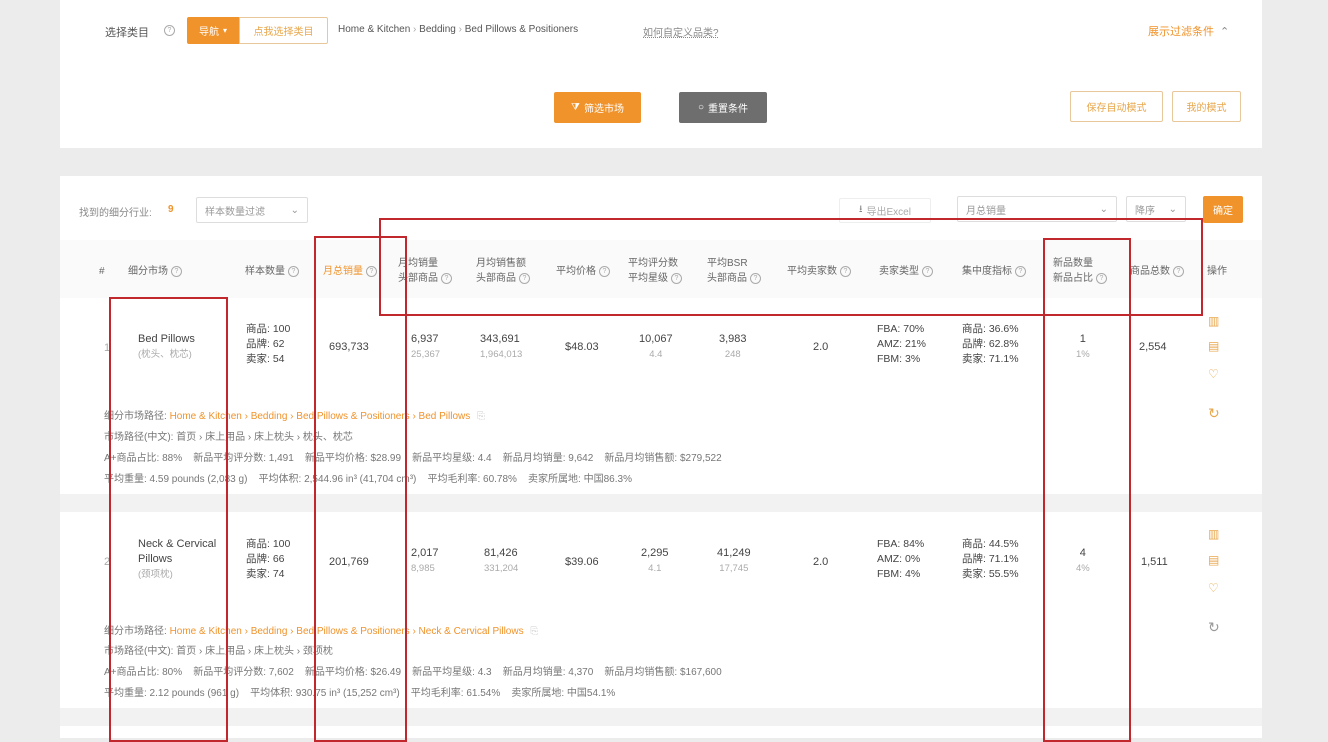 This screenshot has height=742, width=1328. What do you see at coordinates (501, 560) in the screenshot?
I see `avg-revenue-cell: 81,426 331,204` at bounding box center [501, 560].